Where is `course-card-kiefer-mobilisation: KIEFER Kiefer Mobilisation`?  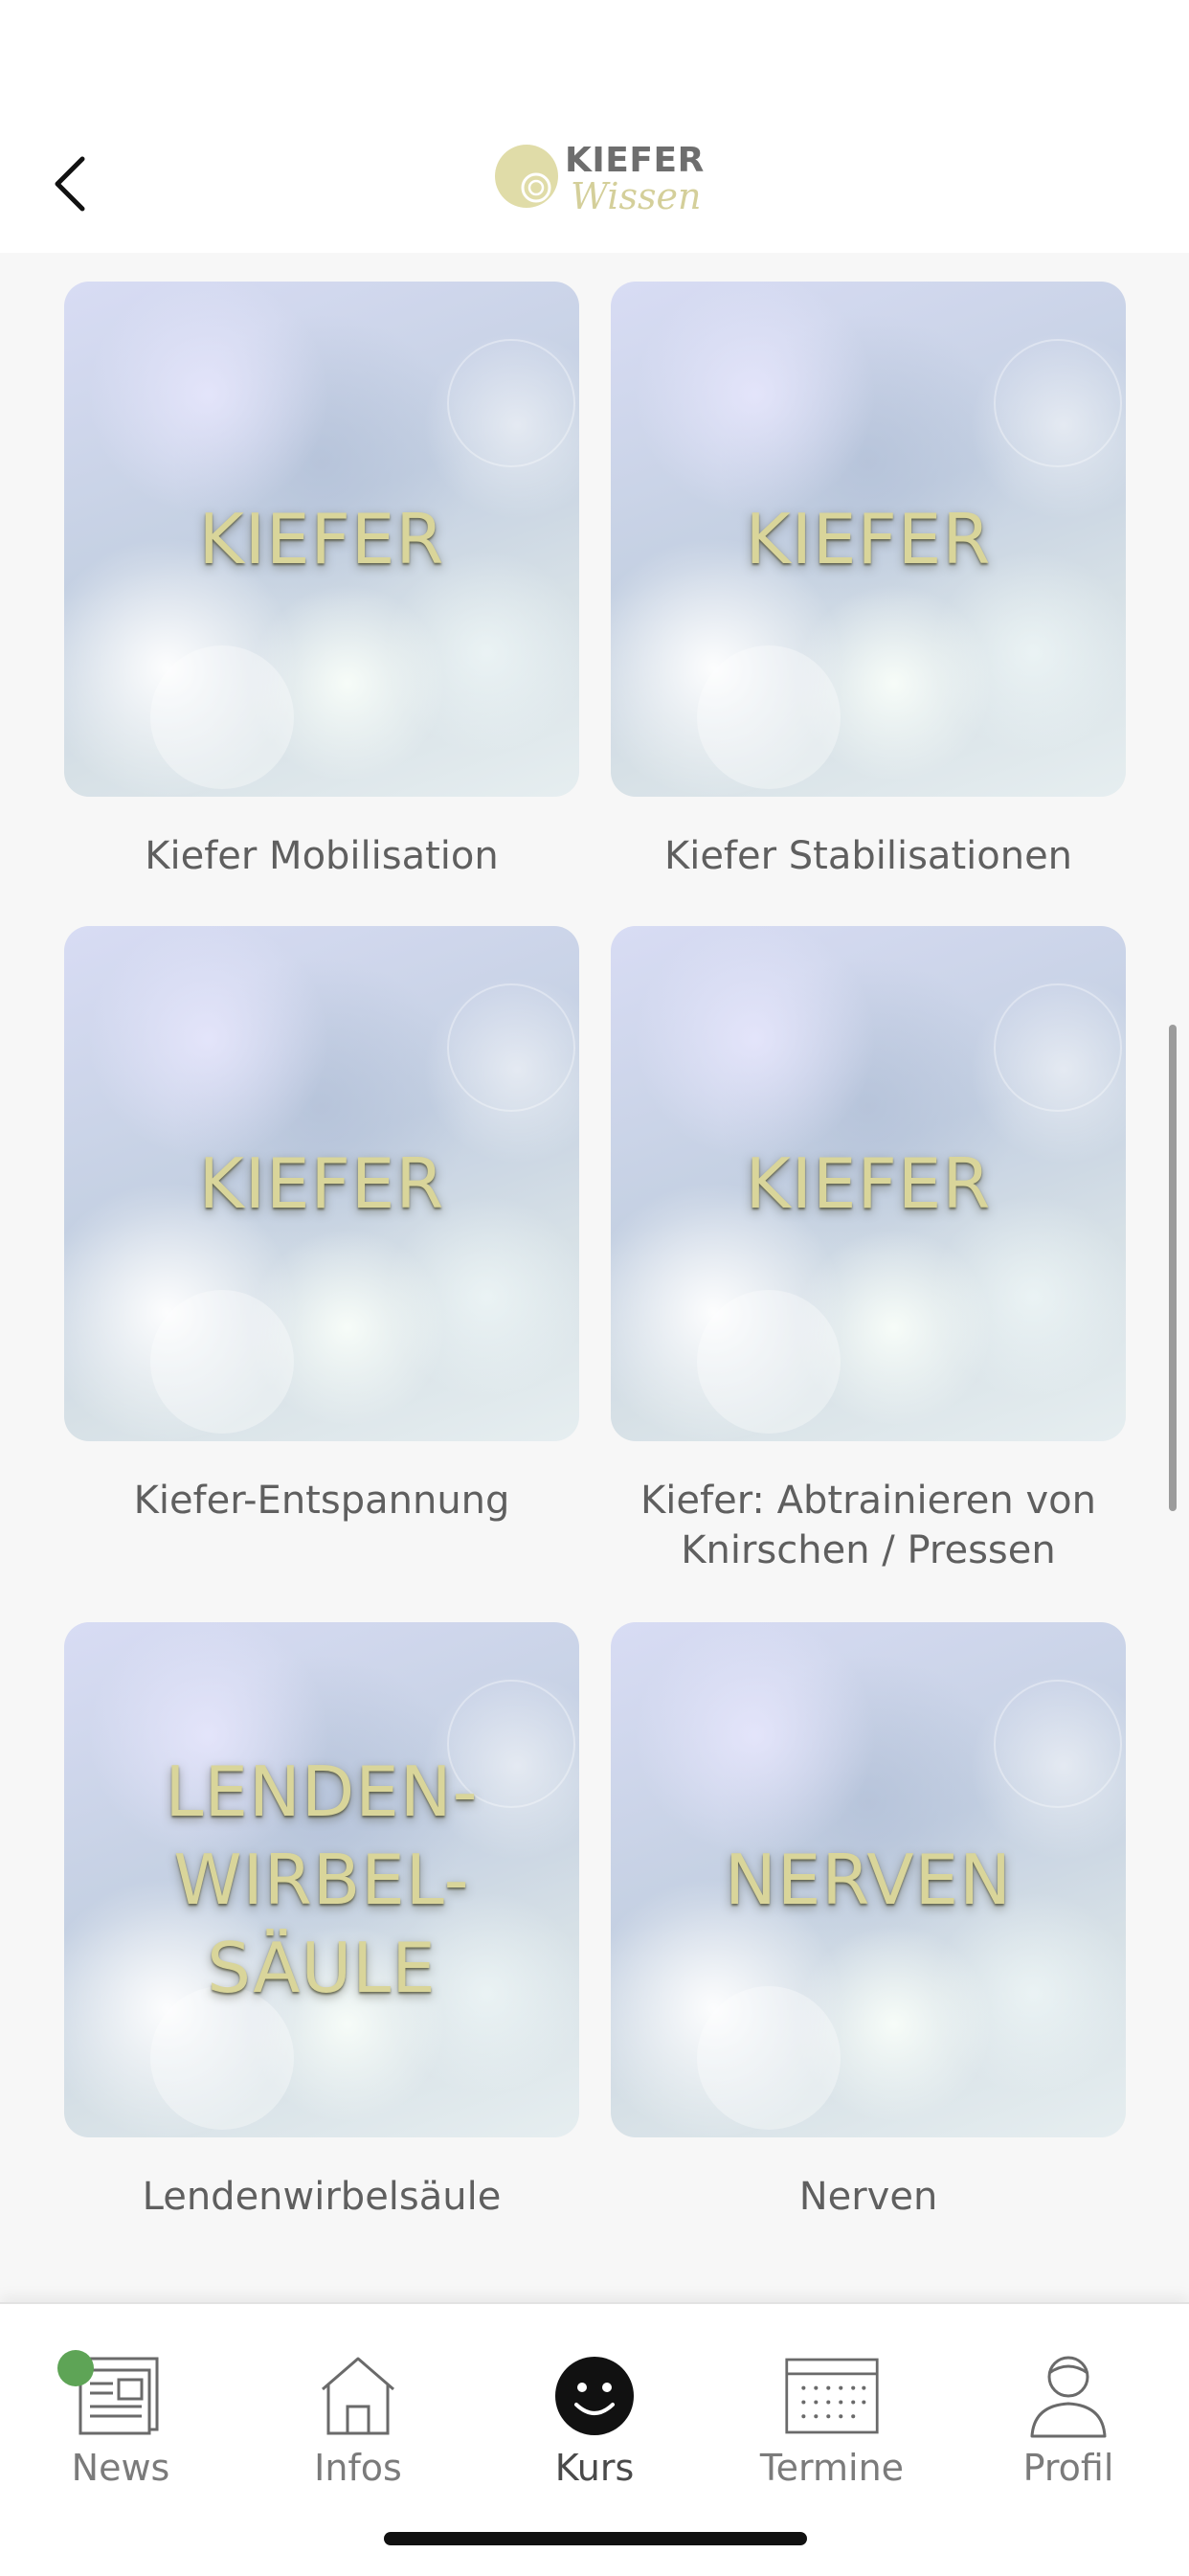 course-card-kiefer-mobilisation: KIEFER Kiefer Mobilisation is located at coordinates (321, 581).